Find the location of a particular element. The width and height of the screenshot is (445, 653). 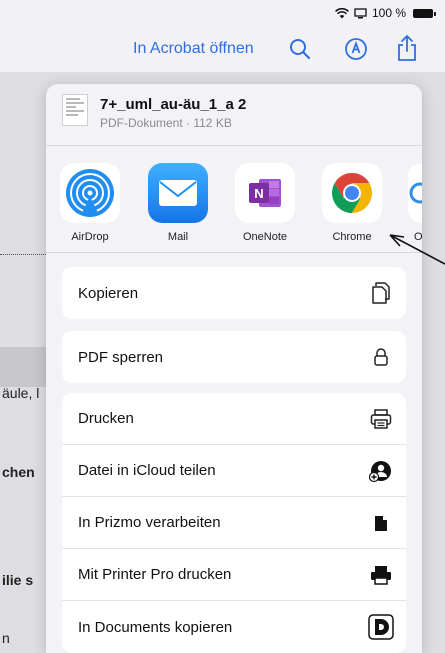

markup-icon is located at coordinates (356, 49).